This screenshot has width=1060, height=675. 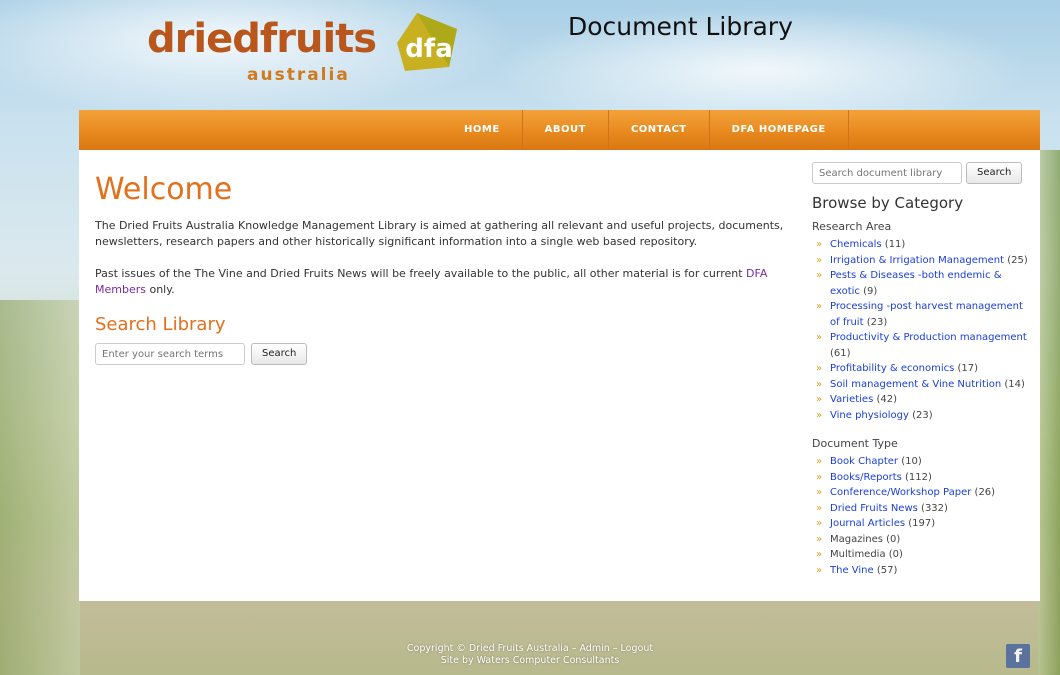 I want to click on sidebar-search-form: Search, so click(x=922, y=173).